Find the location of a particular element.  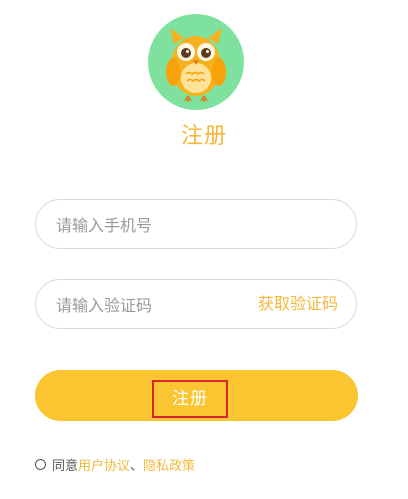

user-agreement-link: 用户协议 is located at coordinates (104, 464).